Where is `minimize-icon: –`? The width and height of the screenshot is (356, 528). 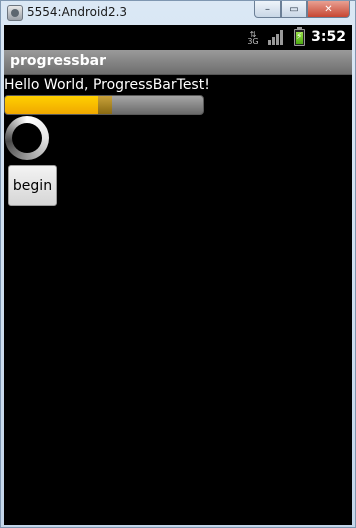 minimize-icon: – is located at coordinates (267, 9).